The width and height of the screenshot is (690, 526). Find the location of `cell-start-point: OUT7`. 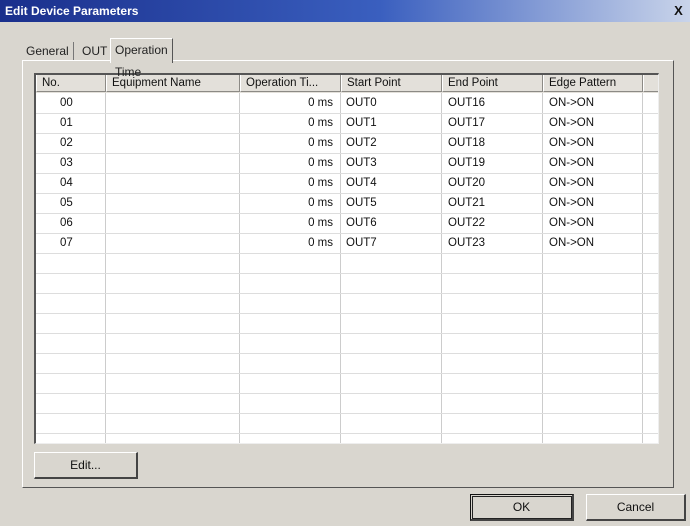

cell-start-point: OUT7 is located at coordinates (361, 243).